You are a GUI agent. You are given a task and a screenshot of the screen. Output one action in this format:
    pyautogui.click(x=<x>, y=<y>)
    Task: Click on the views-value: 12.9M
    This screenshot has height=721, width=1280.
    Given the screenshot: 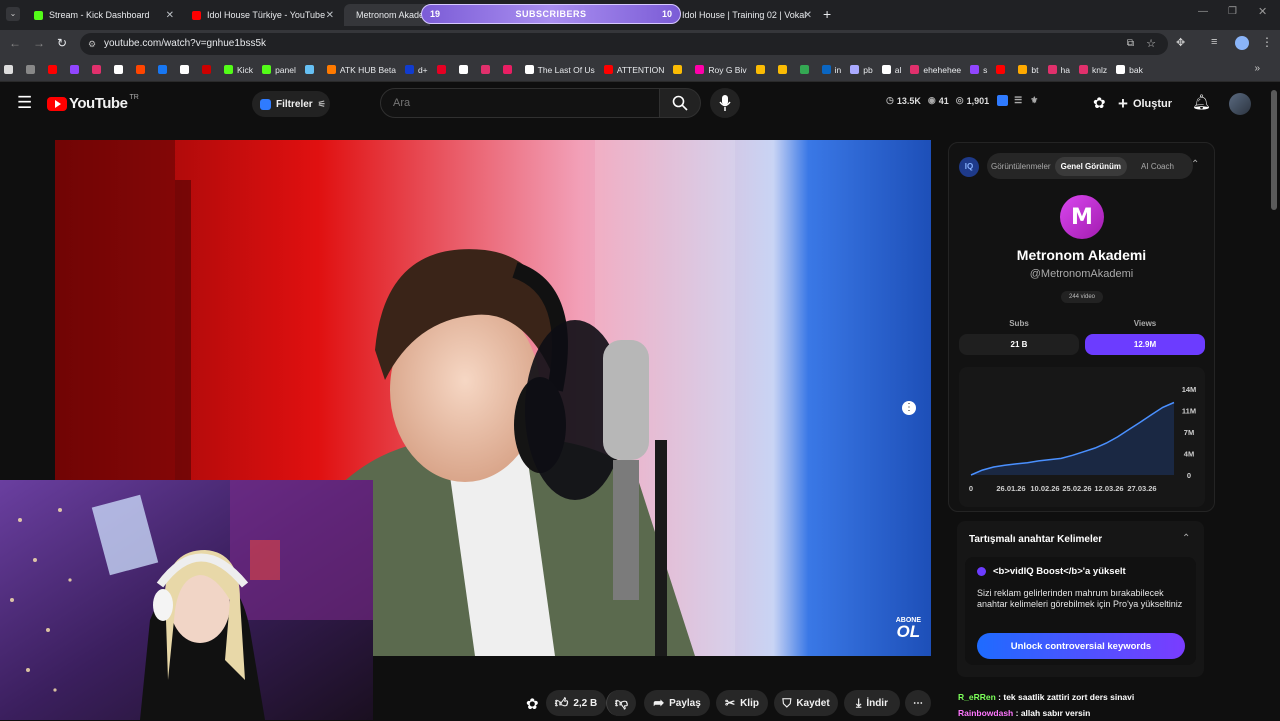 What is the action you would take?
    pyautogui.click(x=1145, y=344)
    